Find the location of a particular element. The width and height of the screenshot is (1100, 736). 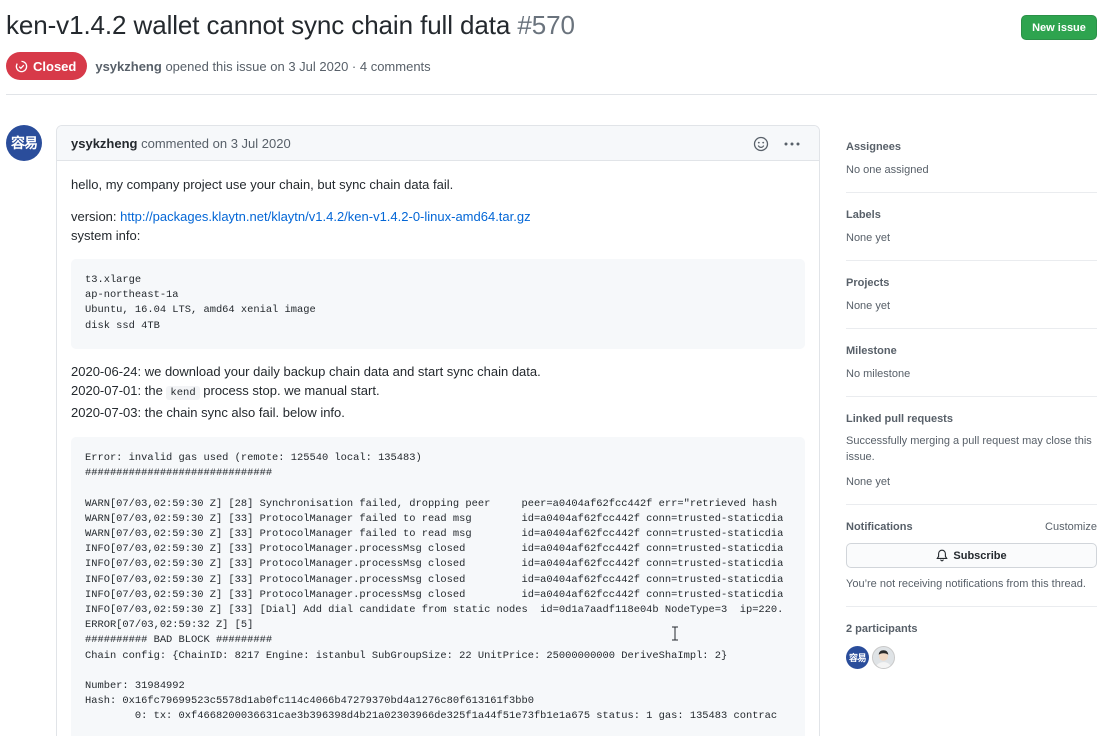

sidebar-assignees: Assignees No one assigned is located at coordinates (971, 159).